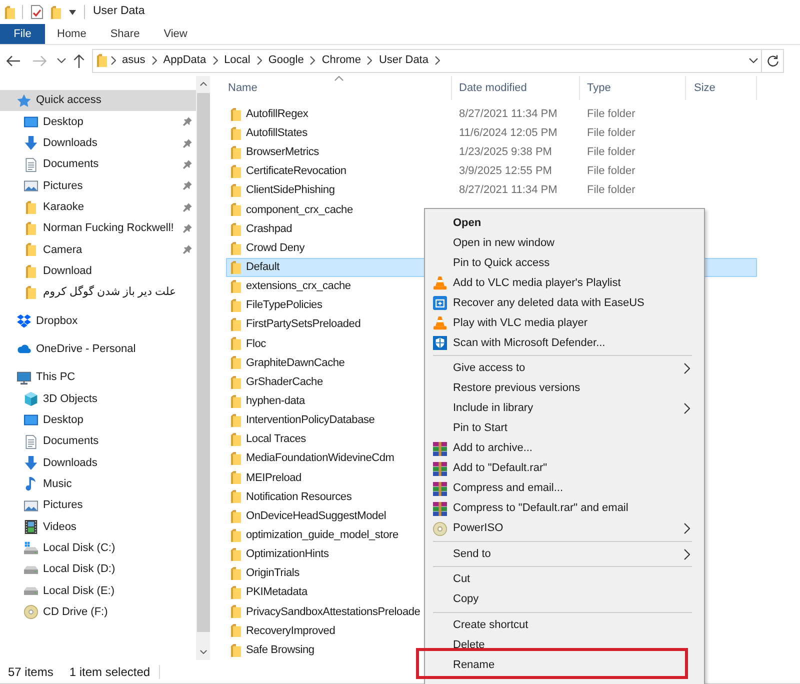 The width and height of the screenshot is (800, 684). Describe the element at coordinates (119, 12) in the screenshot. I see `window-title: User Data` at that location.